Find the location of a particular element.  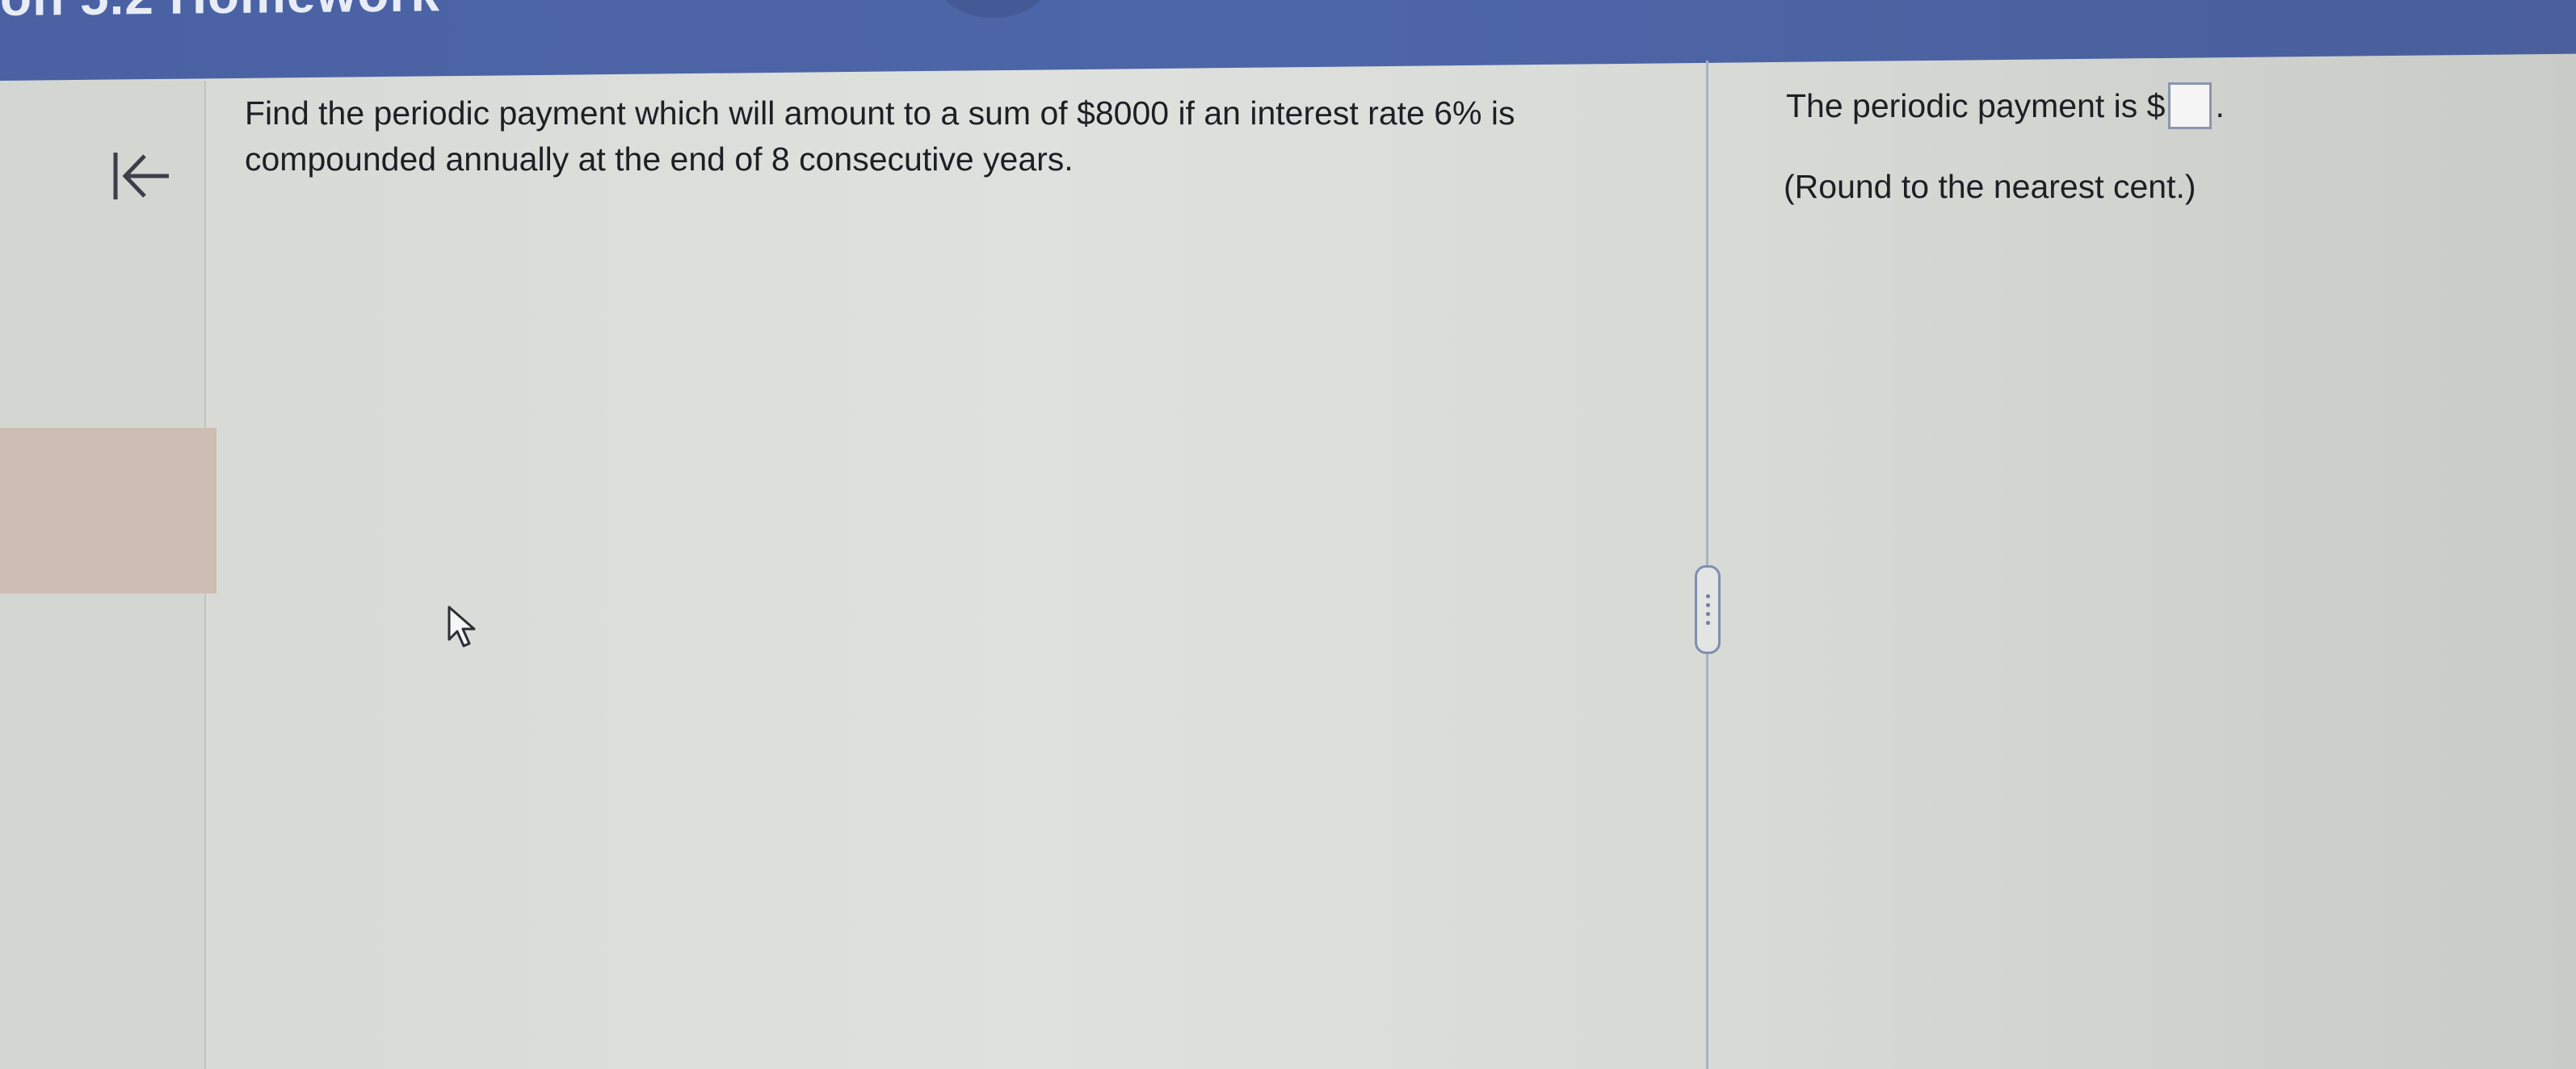

collapse-button is located at coordinates (142, 176).